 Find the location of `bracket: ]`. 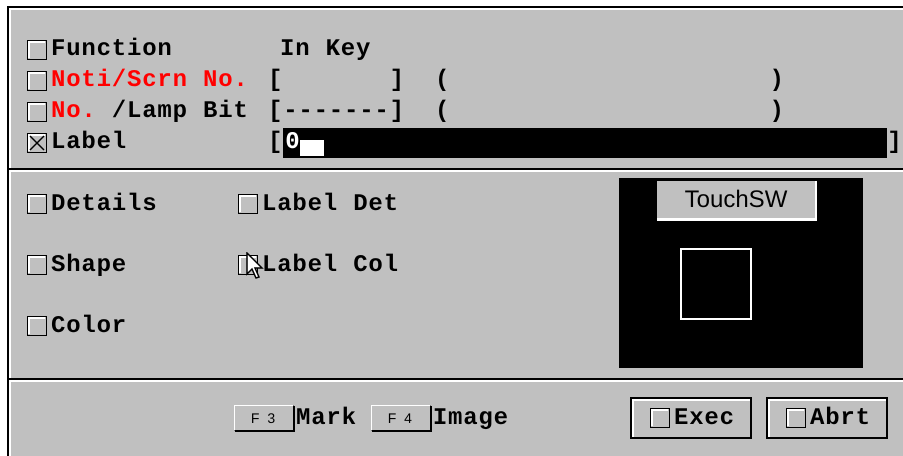

bracket: ] is located at coordinates (894, 142).